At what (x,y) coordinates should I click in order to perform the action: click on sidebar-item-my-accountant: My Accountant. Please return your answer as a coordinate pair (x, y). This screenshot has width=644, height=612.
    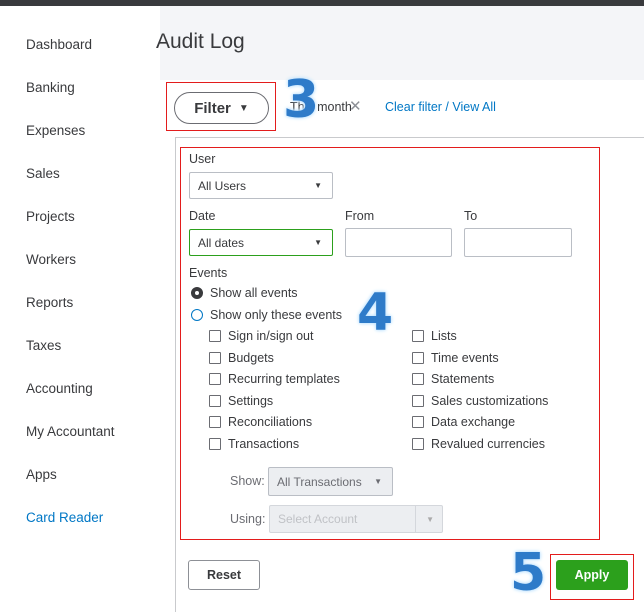
    Looking at the image, I should click on (70, 431).